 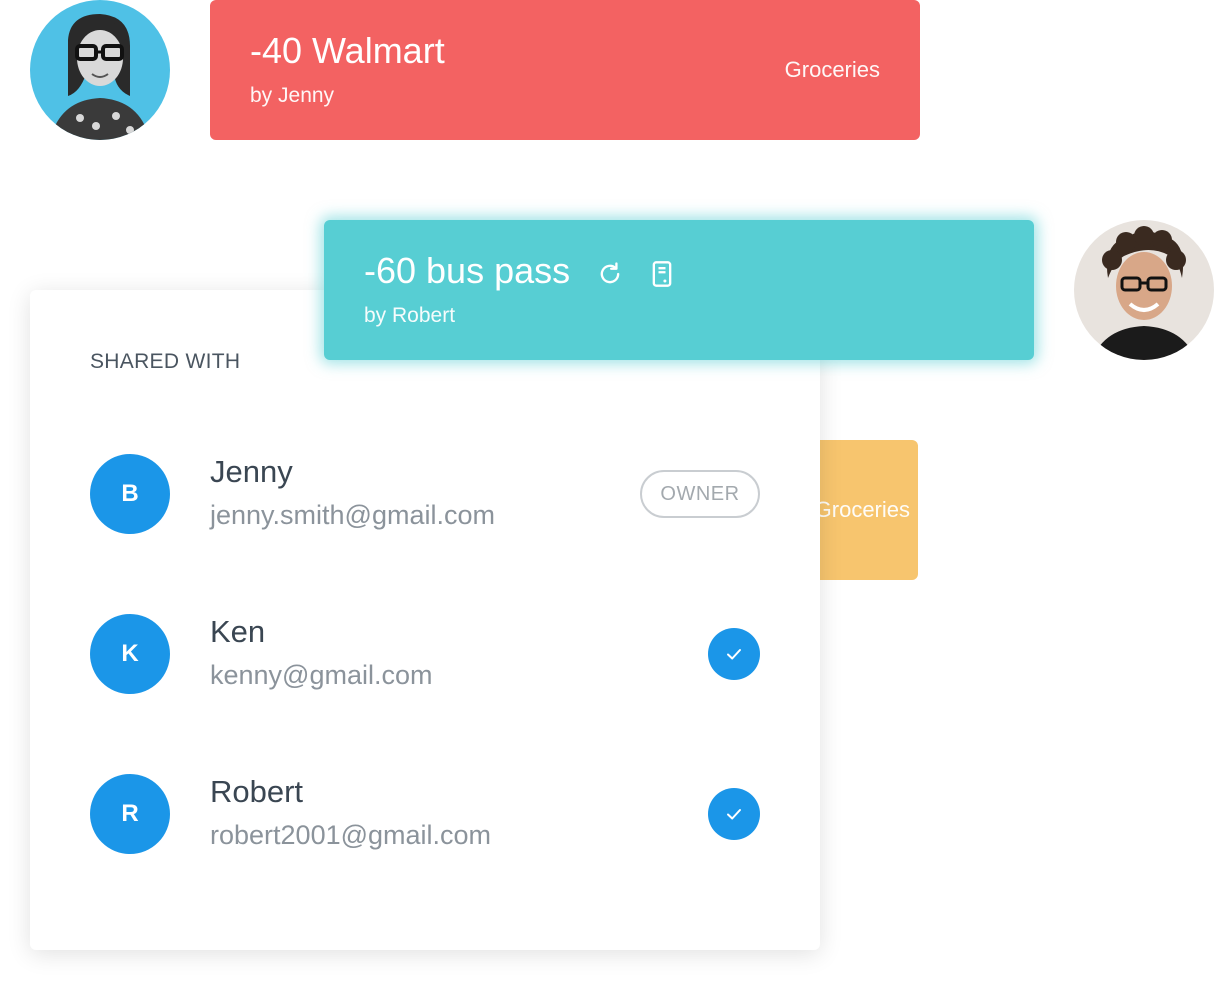 What do you see at coordinates (130, 654) in the screenshot?
I see `avatar: K` at bounding box center [130, 654].